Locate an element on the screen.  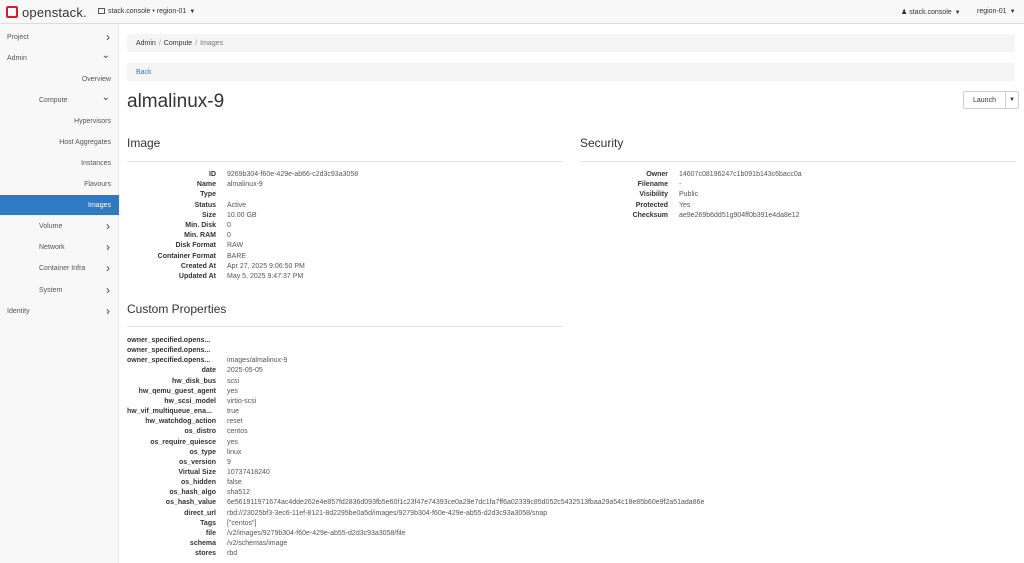
sidebar-item-host-aggregates: Host Aggregates is located at coordinates (59, 142).